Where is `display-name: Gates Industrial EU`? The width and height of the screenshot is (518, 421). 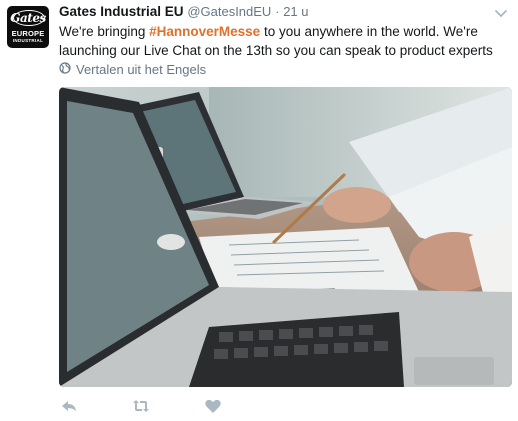
display-name: Gates Industrial EU is located at coordinates (121, 11).